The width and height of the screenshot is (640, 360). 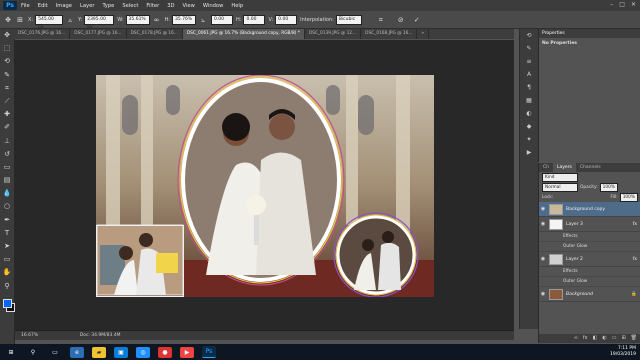 What do you see at coordinates (7, 101) in the screenshot?
I see `eyedropper-tool-icon: ⟋` at bounding box center [7, 101].